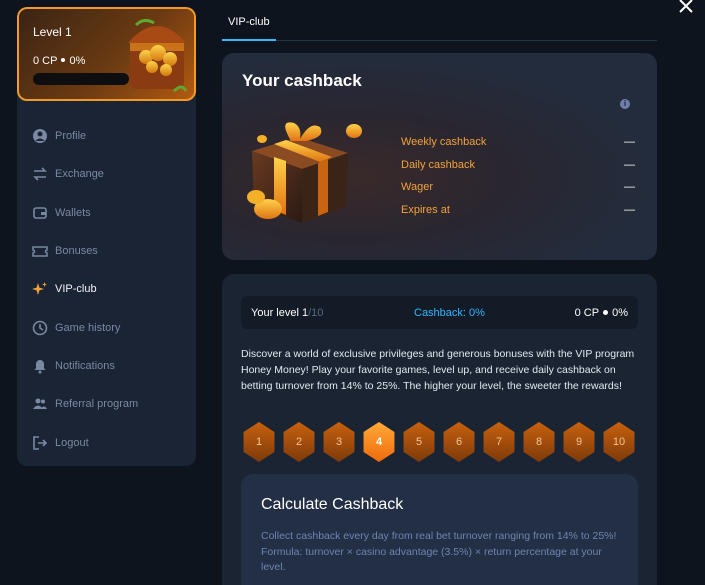  What do you see at coordinates (52, 32) in the screenshot?
I see `level-title: Level 1` at bounding box center [52, 32].